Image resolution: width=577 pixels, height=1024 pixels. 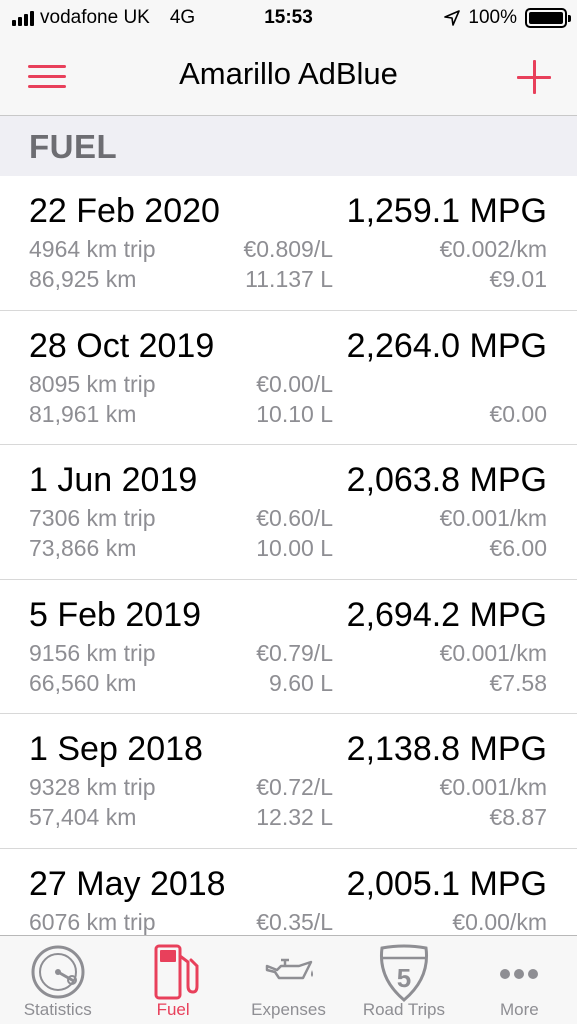 What do you see at coordinates (288, 19) in the screenshot?
I see `status-bar: vodafone UK 4G 15:53 100%` at bounding box center [288, 19].